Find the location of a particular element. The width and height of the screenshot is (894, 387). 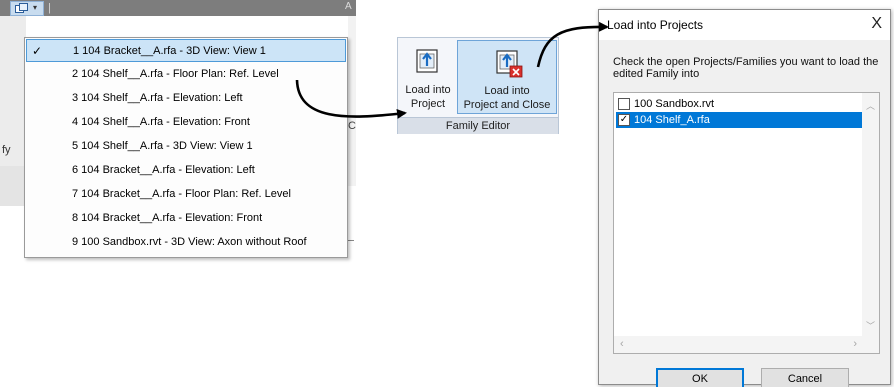

dialog-title-bar: Load into Projects X is located at coordinates (744, 25).